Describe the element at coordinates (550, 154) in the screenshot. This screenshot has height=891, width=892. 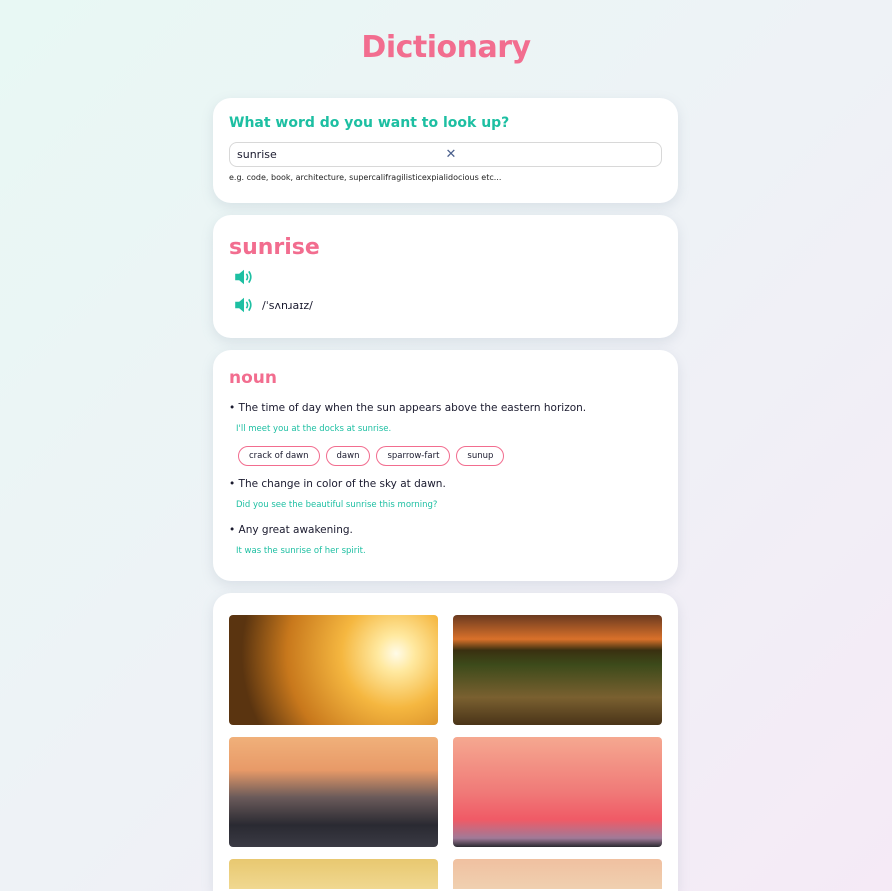
I see `clear-icon: ✕` at that location.